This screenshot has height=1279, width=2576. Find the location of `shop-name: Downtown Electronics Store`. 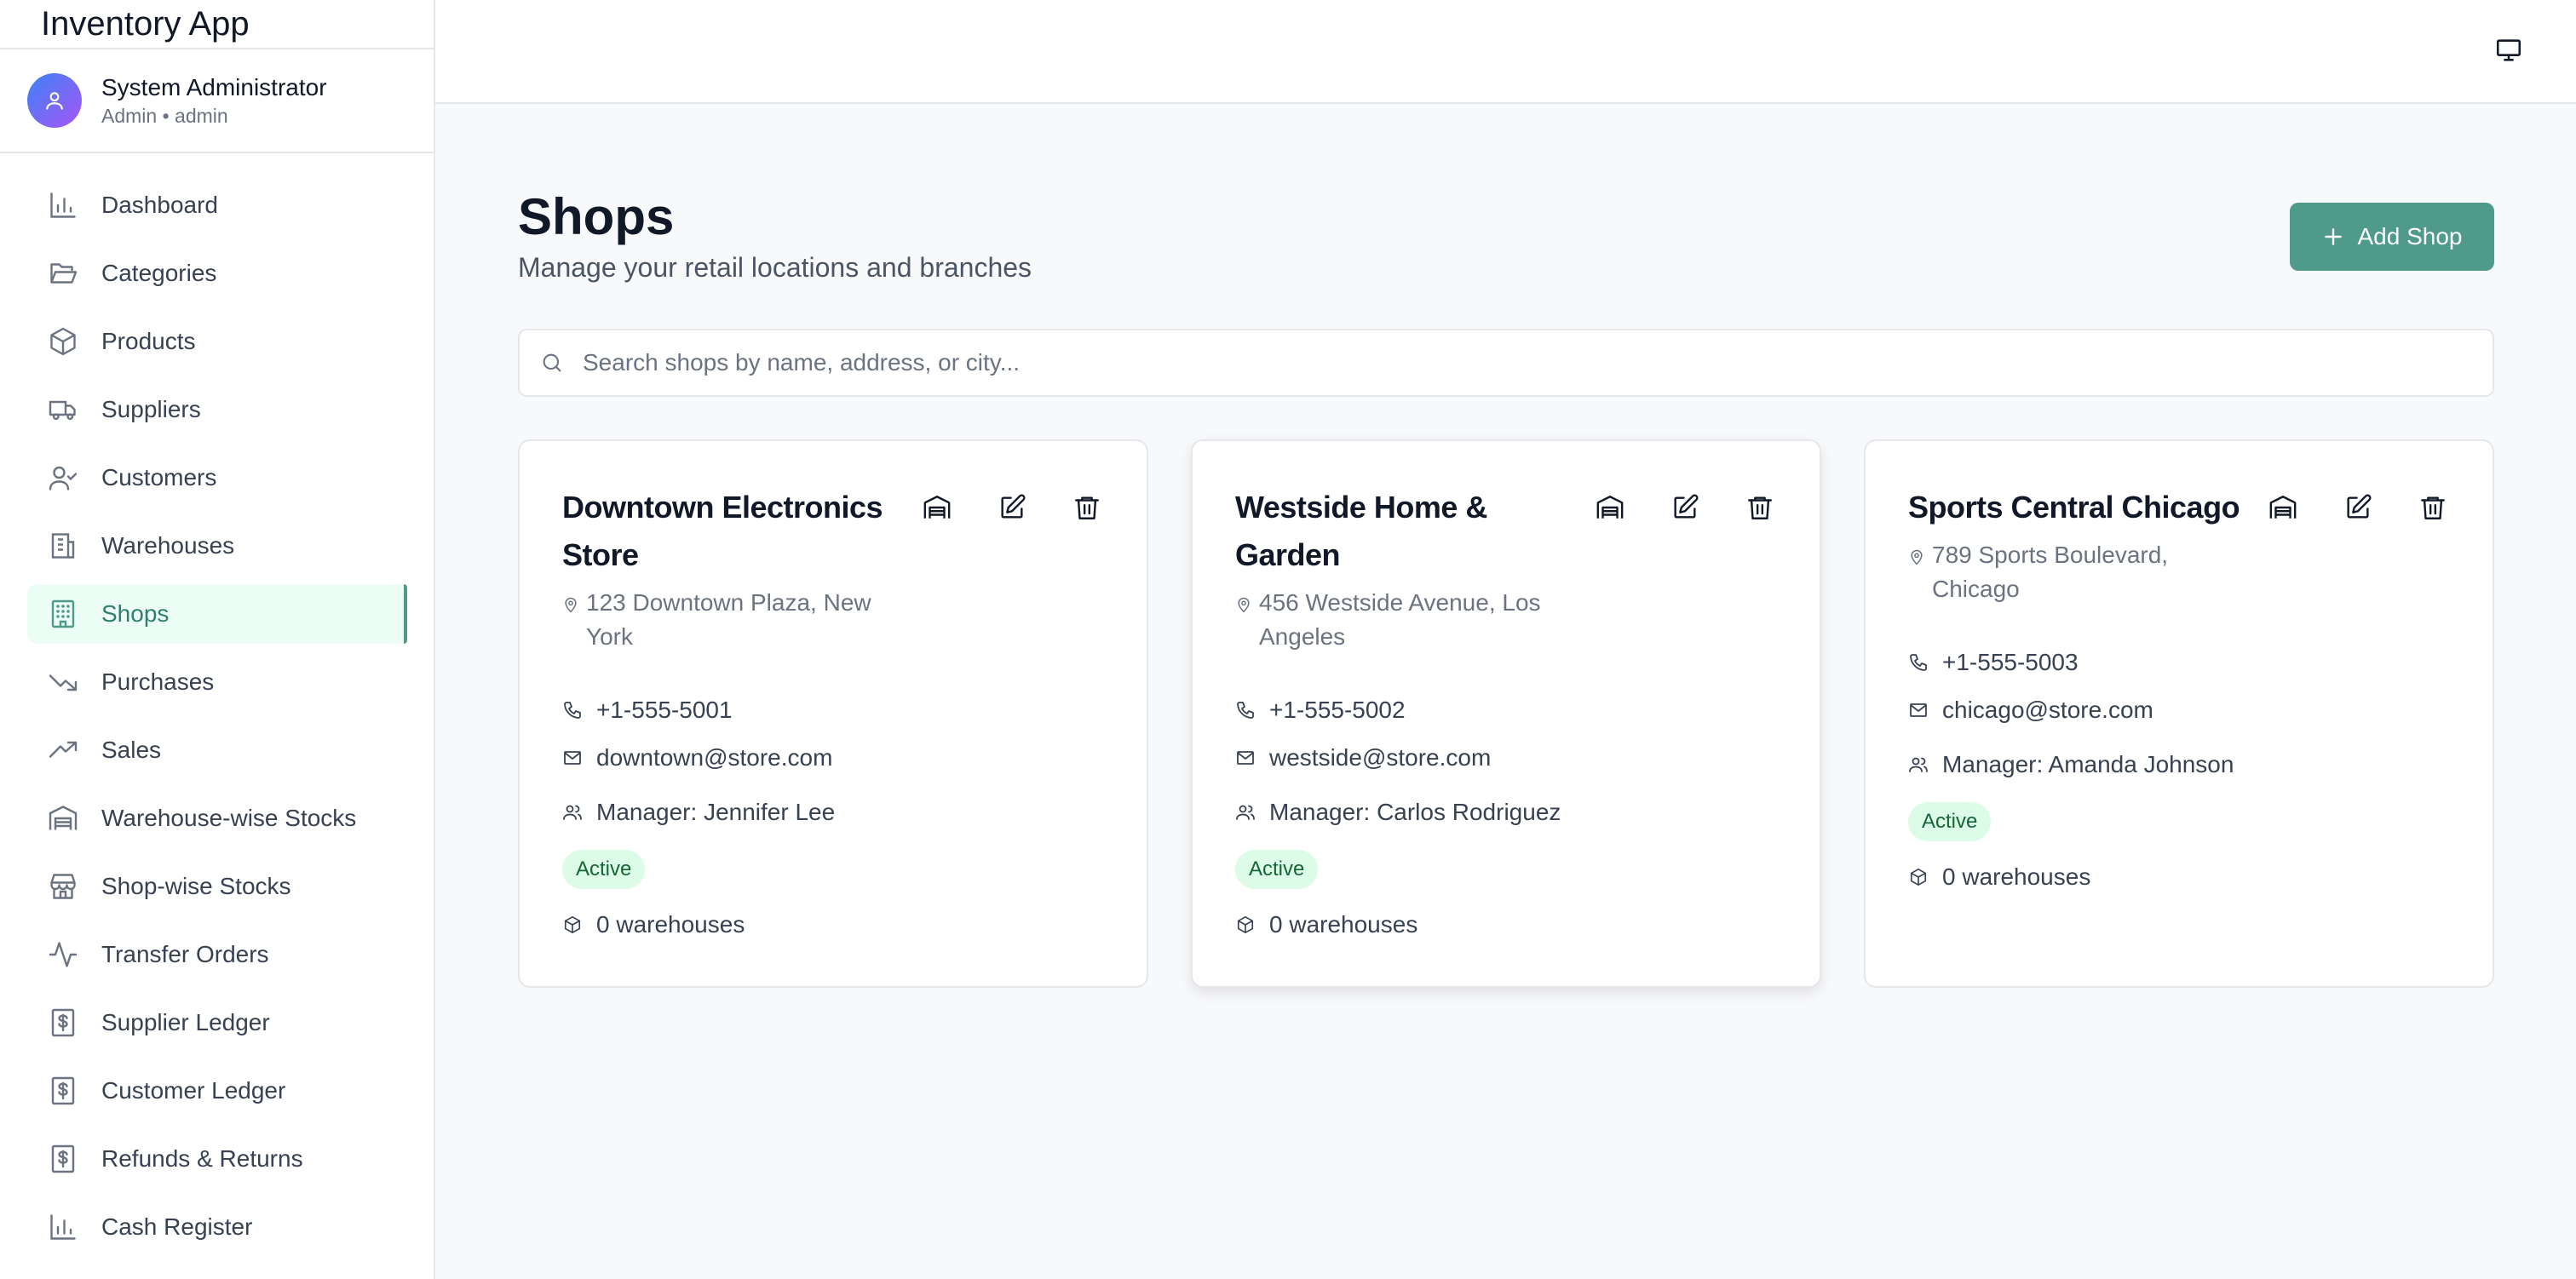

shop-name: Downtown Electronics Store is located at coordinates (723, 531).